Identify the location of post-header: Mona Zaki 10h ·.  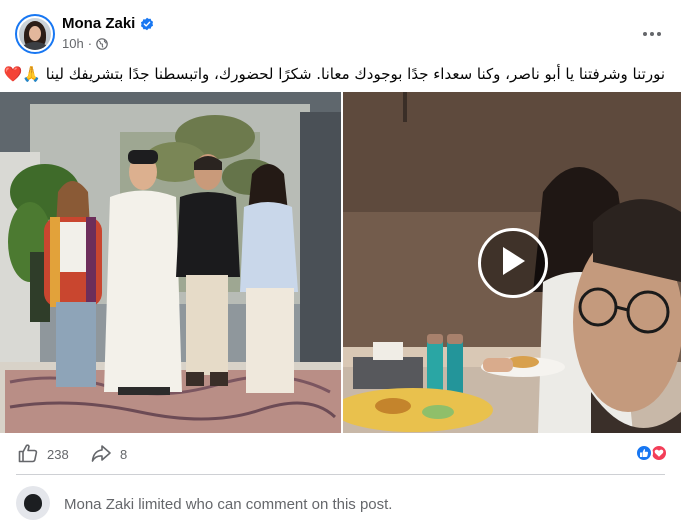
(340, 30).